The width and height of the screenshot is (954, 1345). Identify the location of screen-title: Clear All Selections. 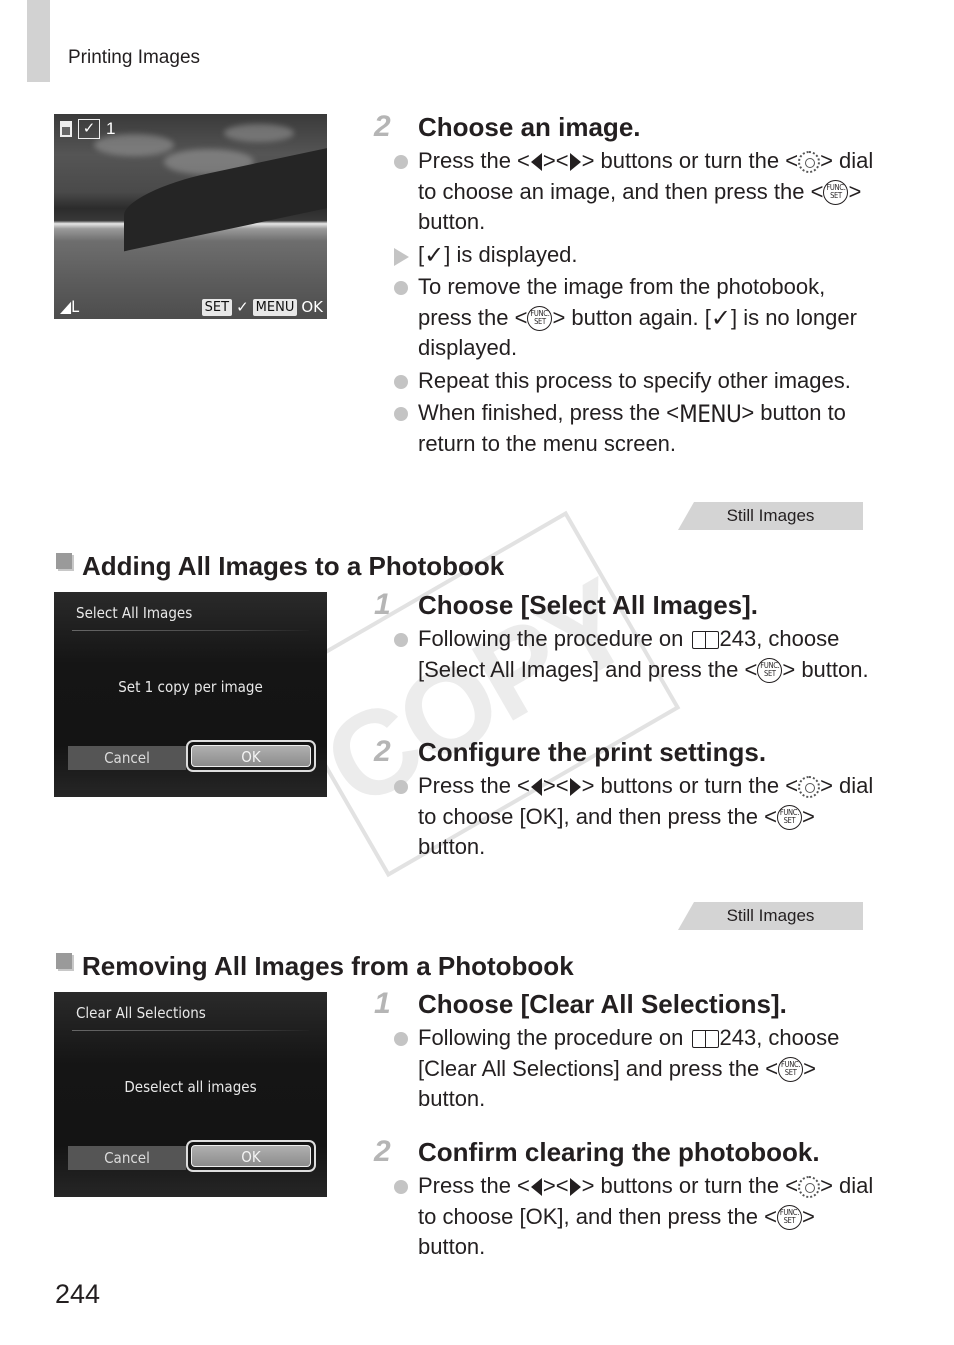
(141, 1013).